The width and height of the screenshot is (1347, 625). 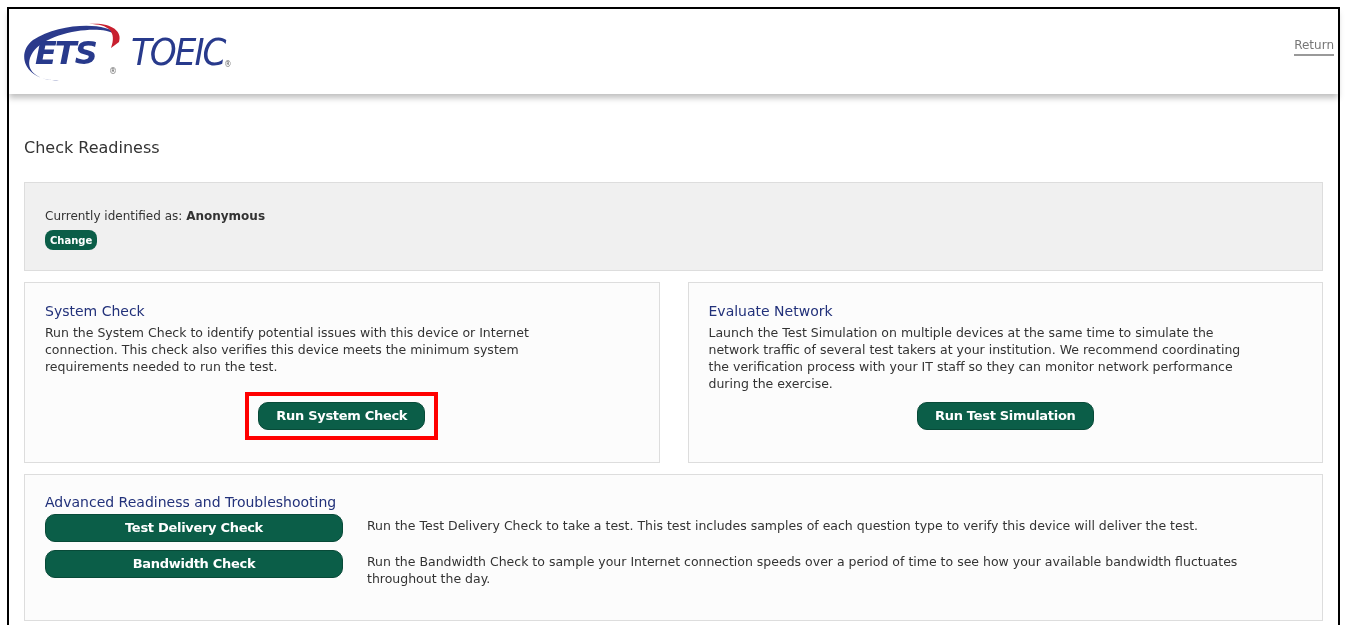 What do you see at coordinates (783, 525) in the screenshot?
I see `check-description: Run the Test Delivery Check to take a test. This test includes samples of each question type to verify this device will deliver the test.` at bounding box center [783, 525].